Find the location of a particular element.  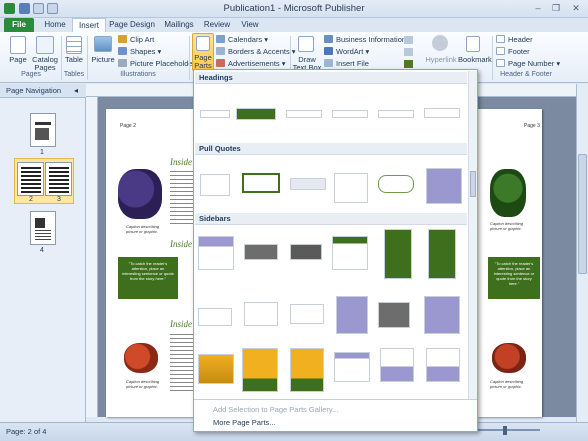

scrollbar-thumb is located at coordinates (582, 214).